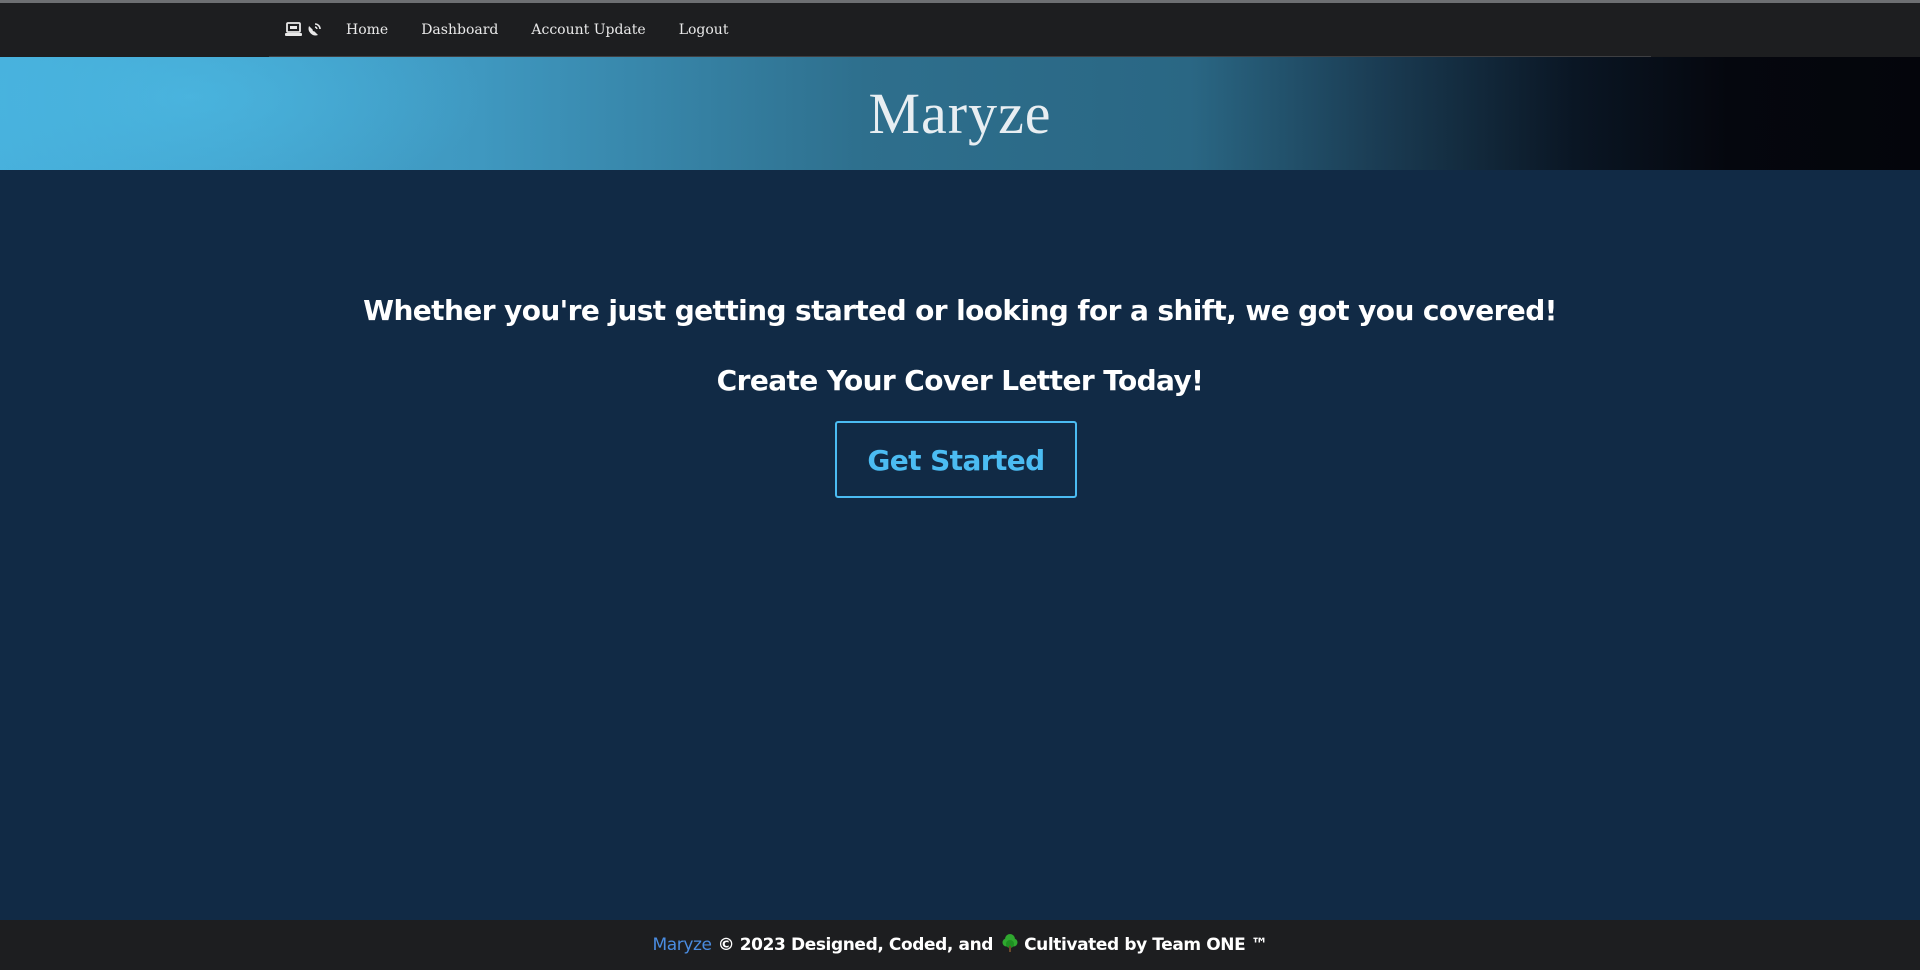  What do you see at coordinates (314, 29) in the screenshot?
I see `satellite-dish-icon` at bounding box center [314, 29].